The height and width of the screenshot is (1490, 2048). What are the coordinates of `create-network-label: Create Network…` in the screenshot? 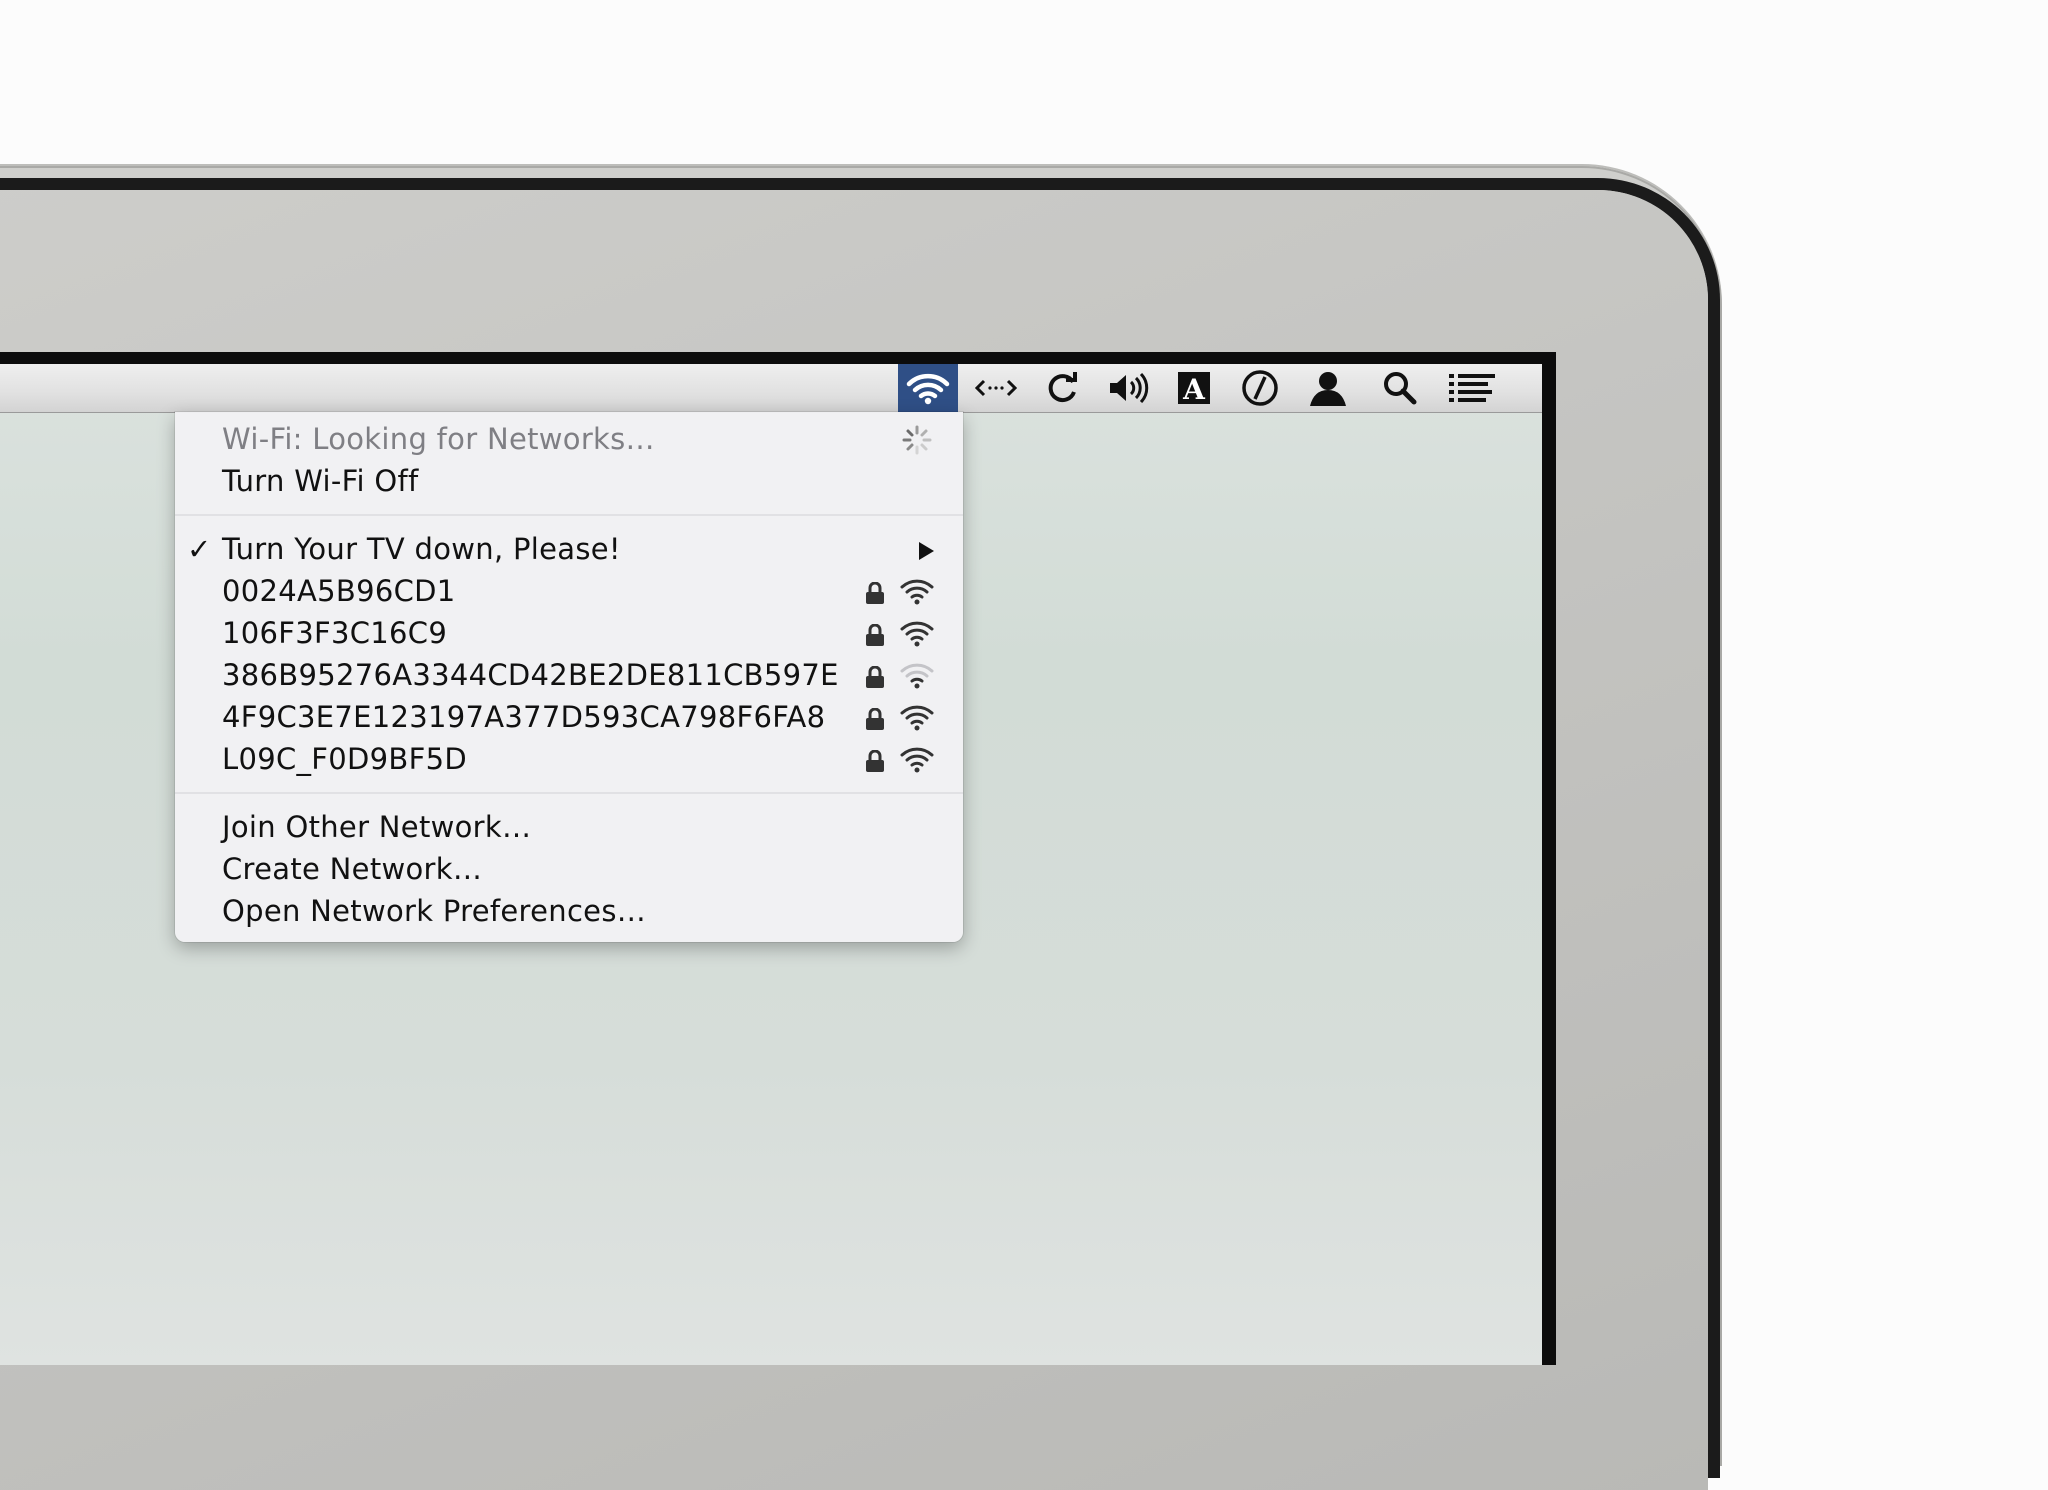 It's located at (352, 869).